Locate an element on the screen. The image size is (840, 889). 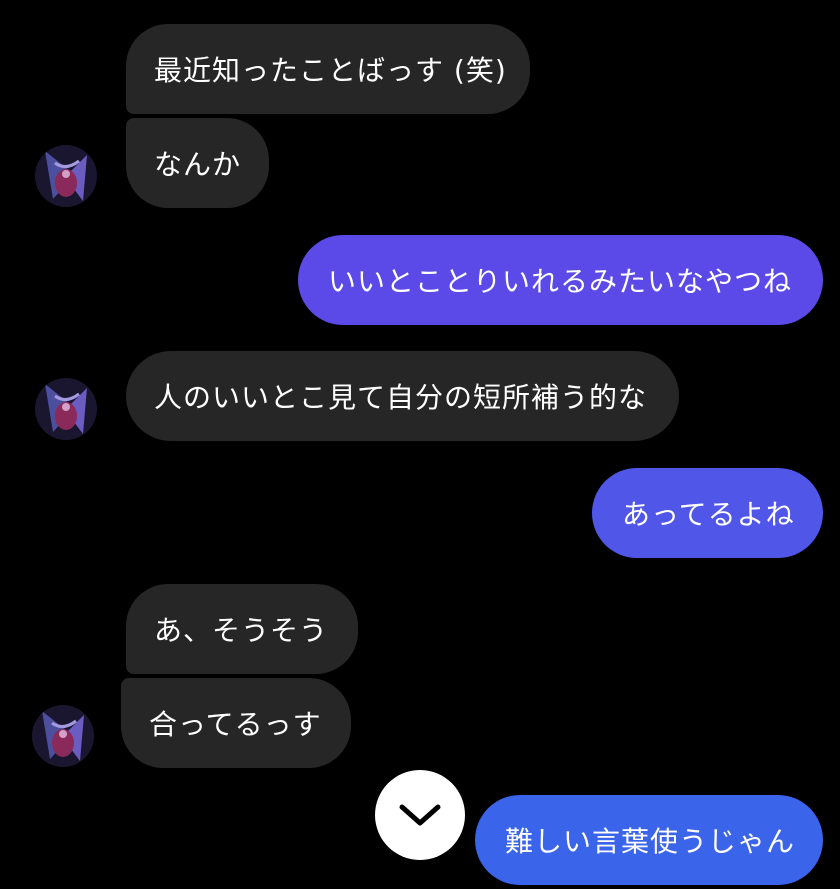
outgoing-message-bubble: 難しい言葉使うじゃん is located at coordinates (649, 840).